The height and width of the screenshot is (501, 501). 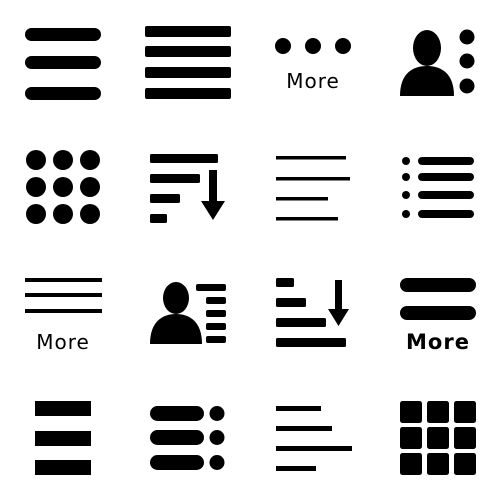 I want to click on dots-grid-icon, so click(x=63, y=187).